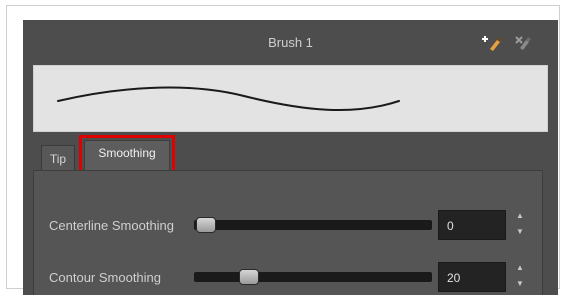 The image size is (566, 295). What do you see at coordinates (492, 43) in the screenshot?
I see `new-brush-icon` at bounding box center [492, 43].